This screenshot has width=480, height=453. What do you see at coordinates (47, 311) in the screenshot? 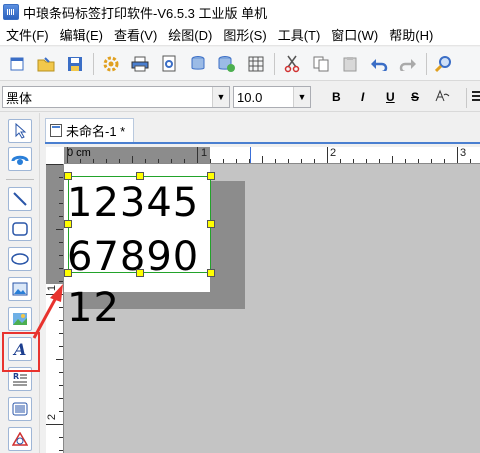
I see `annotation-arrow` at bounding box center [47, 311].